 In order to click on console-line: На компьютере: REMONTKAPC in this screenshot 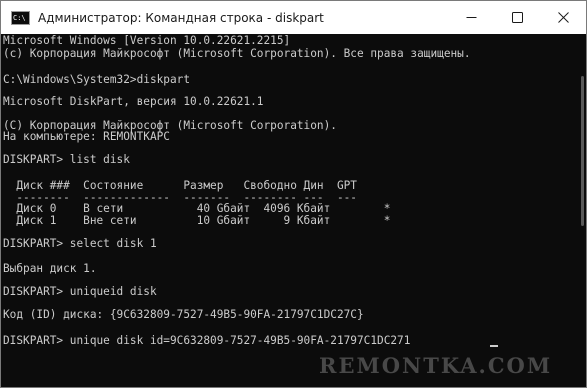, I will do `click(86, 136)`.